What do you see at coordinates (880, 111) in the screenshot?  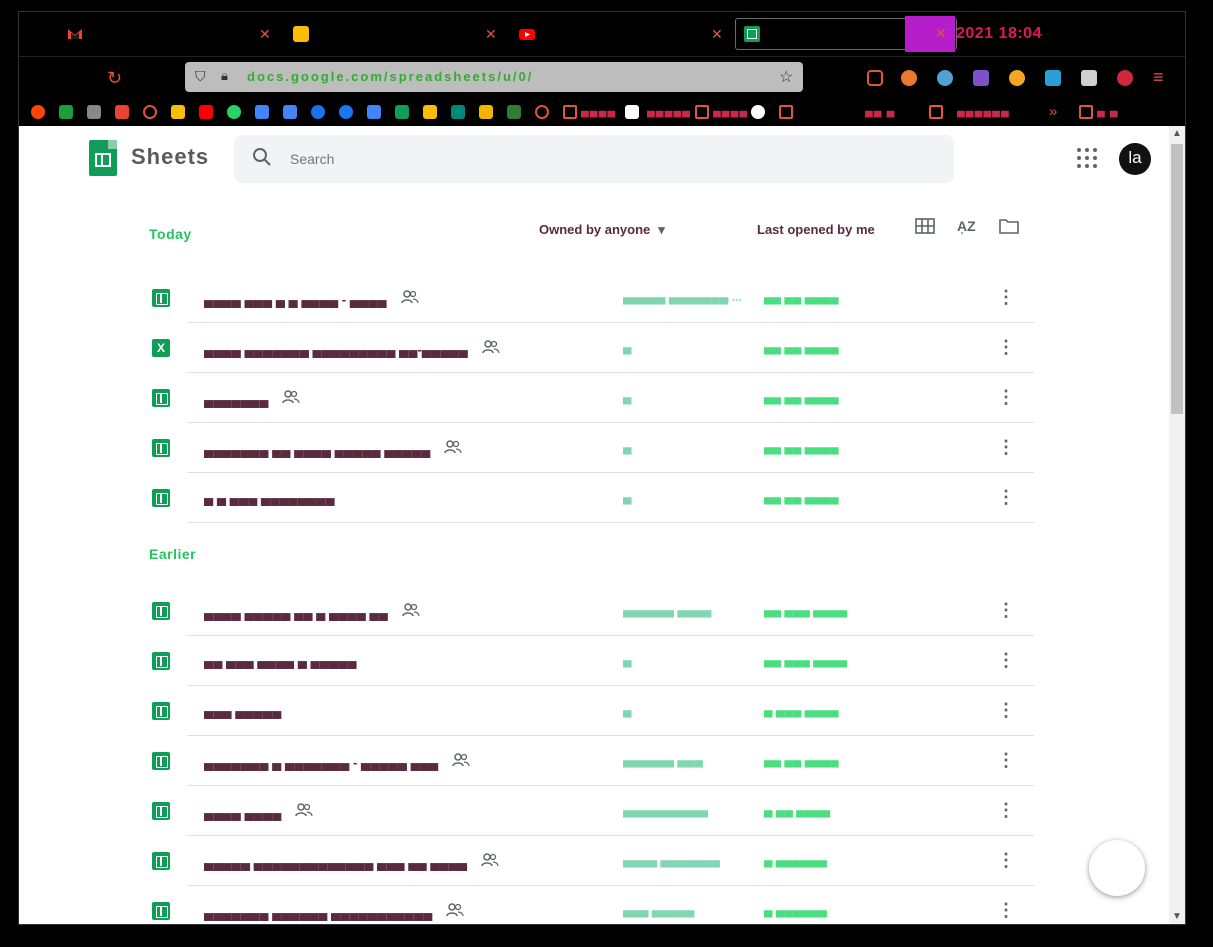 I see `bookmark-label: ▄▄ ▄` at bounding box center [880, 111].